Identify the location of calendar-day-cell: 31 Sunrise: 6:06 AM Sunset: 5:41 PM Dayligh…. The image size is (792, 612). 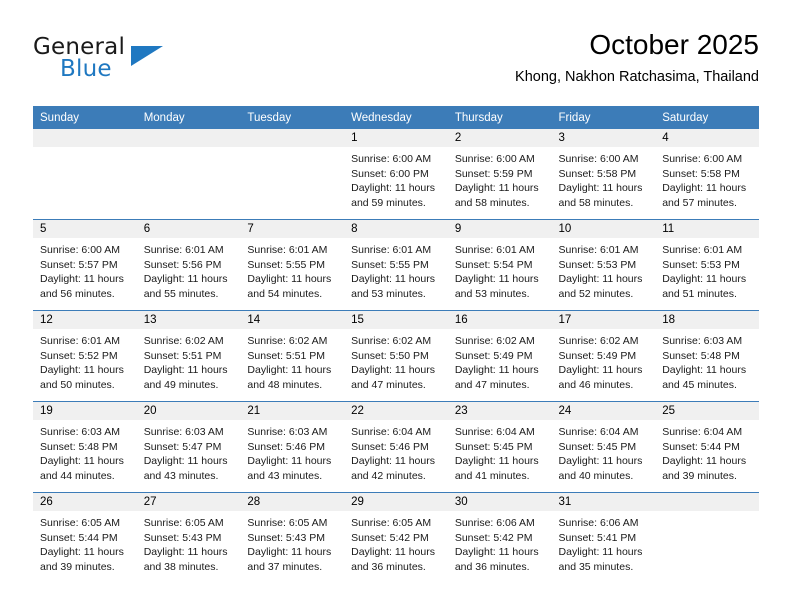
(603, 537).